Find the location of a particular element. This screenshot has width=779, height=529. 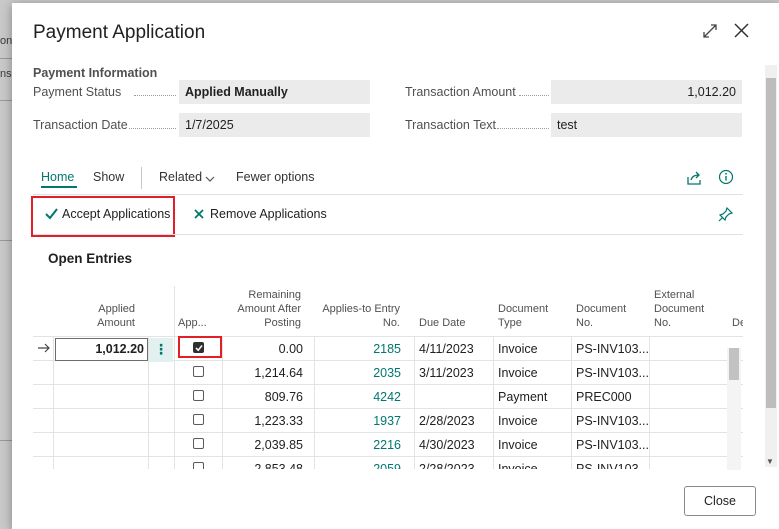

section-title-payment-information: Payment Information is located at coordinates (95, 73).